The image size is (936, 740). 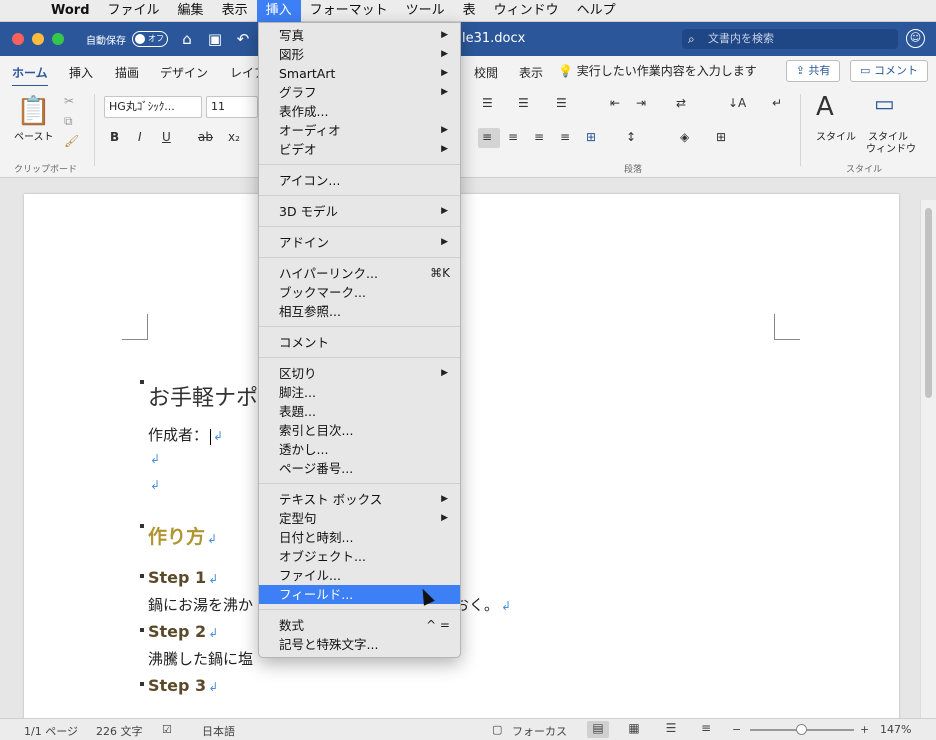 What do you see at coordinates (70, 11) in the screenshot?
I see `menu-word: Word` at bounding box center [70, 11].